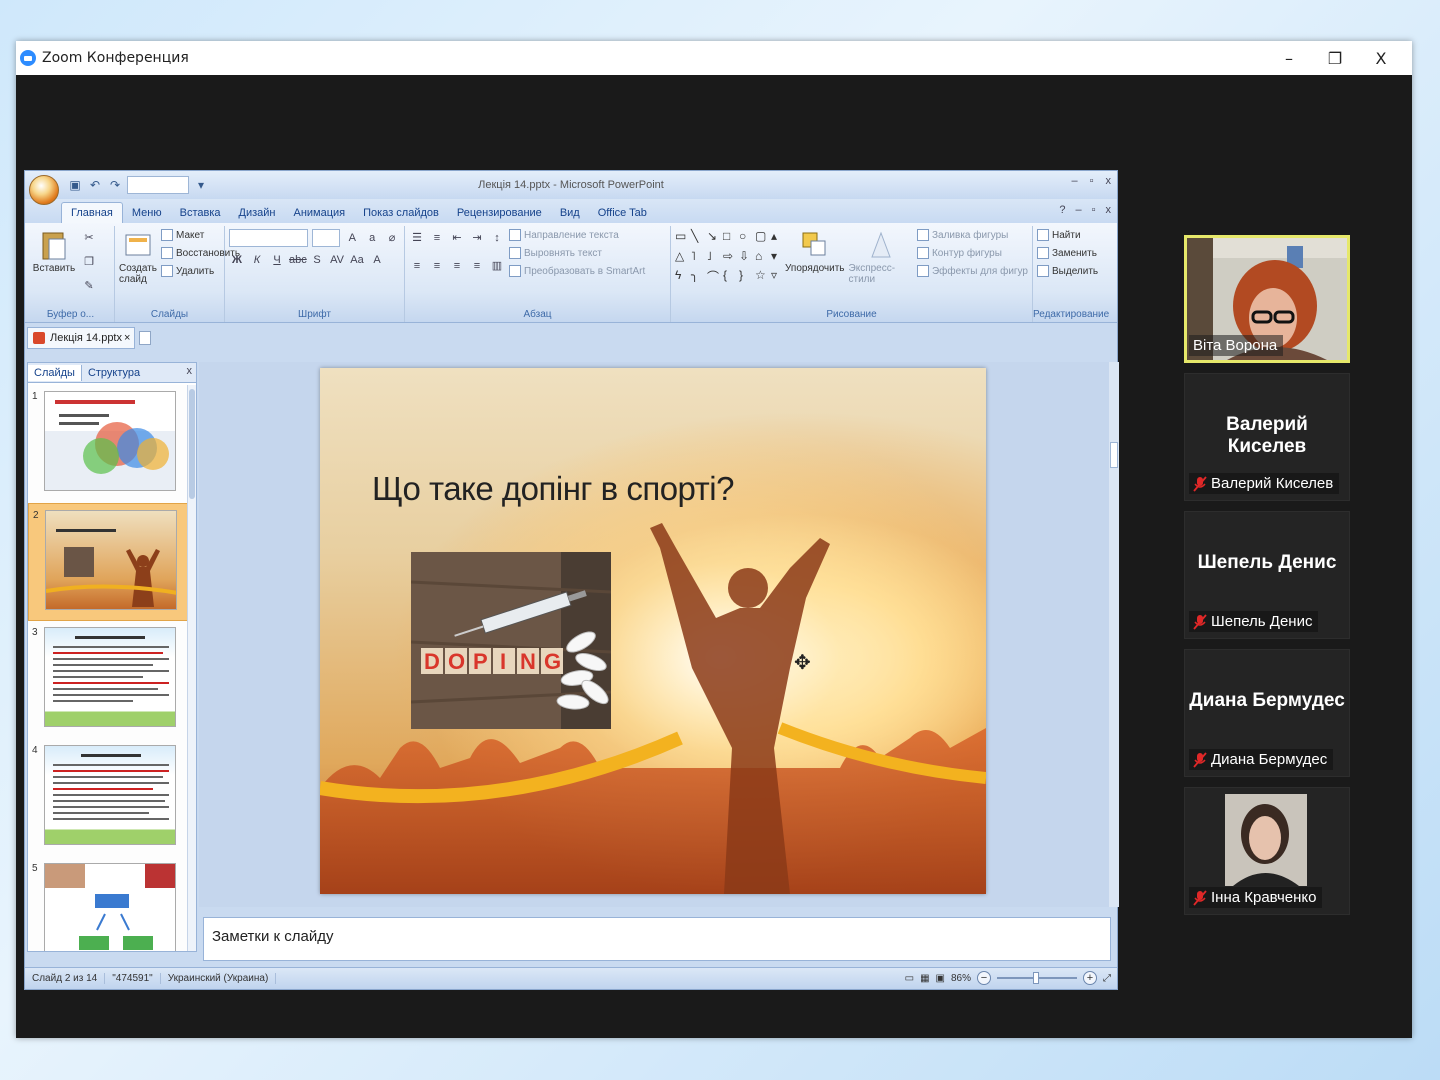 The height and width of the screenshot is (1080, 1440). Describe the element at coordinates (762, 258) in the screenshot. I see `flowchart-shape-icon: ⌂` at that location.